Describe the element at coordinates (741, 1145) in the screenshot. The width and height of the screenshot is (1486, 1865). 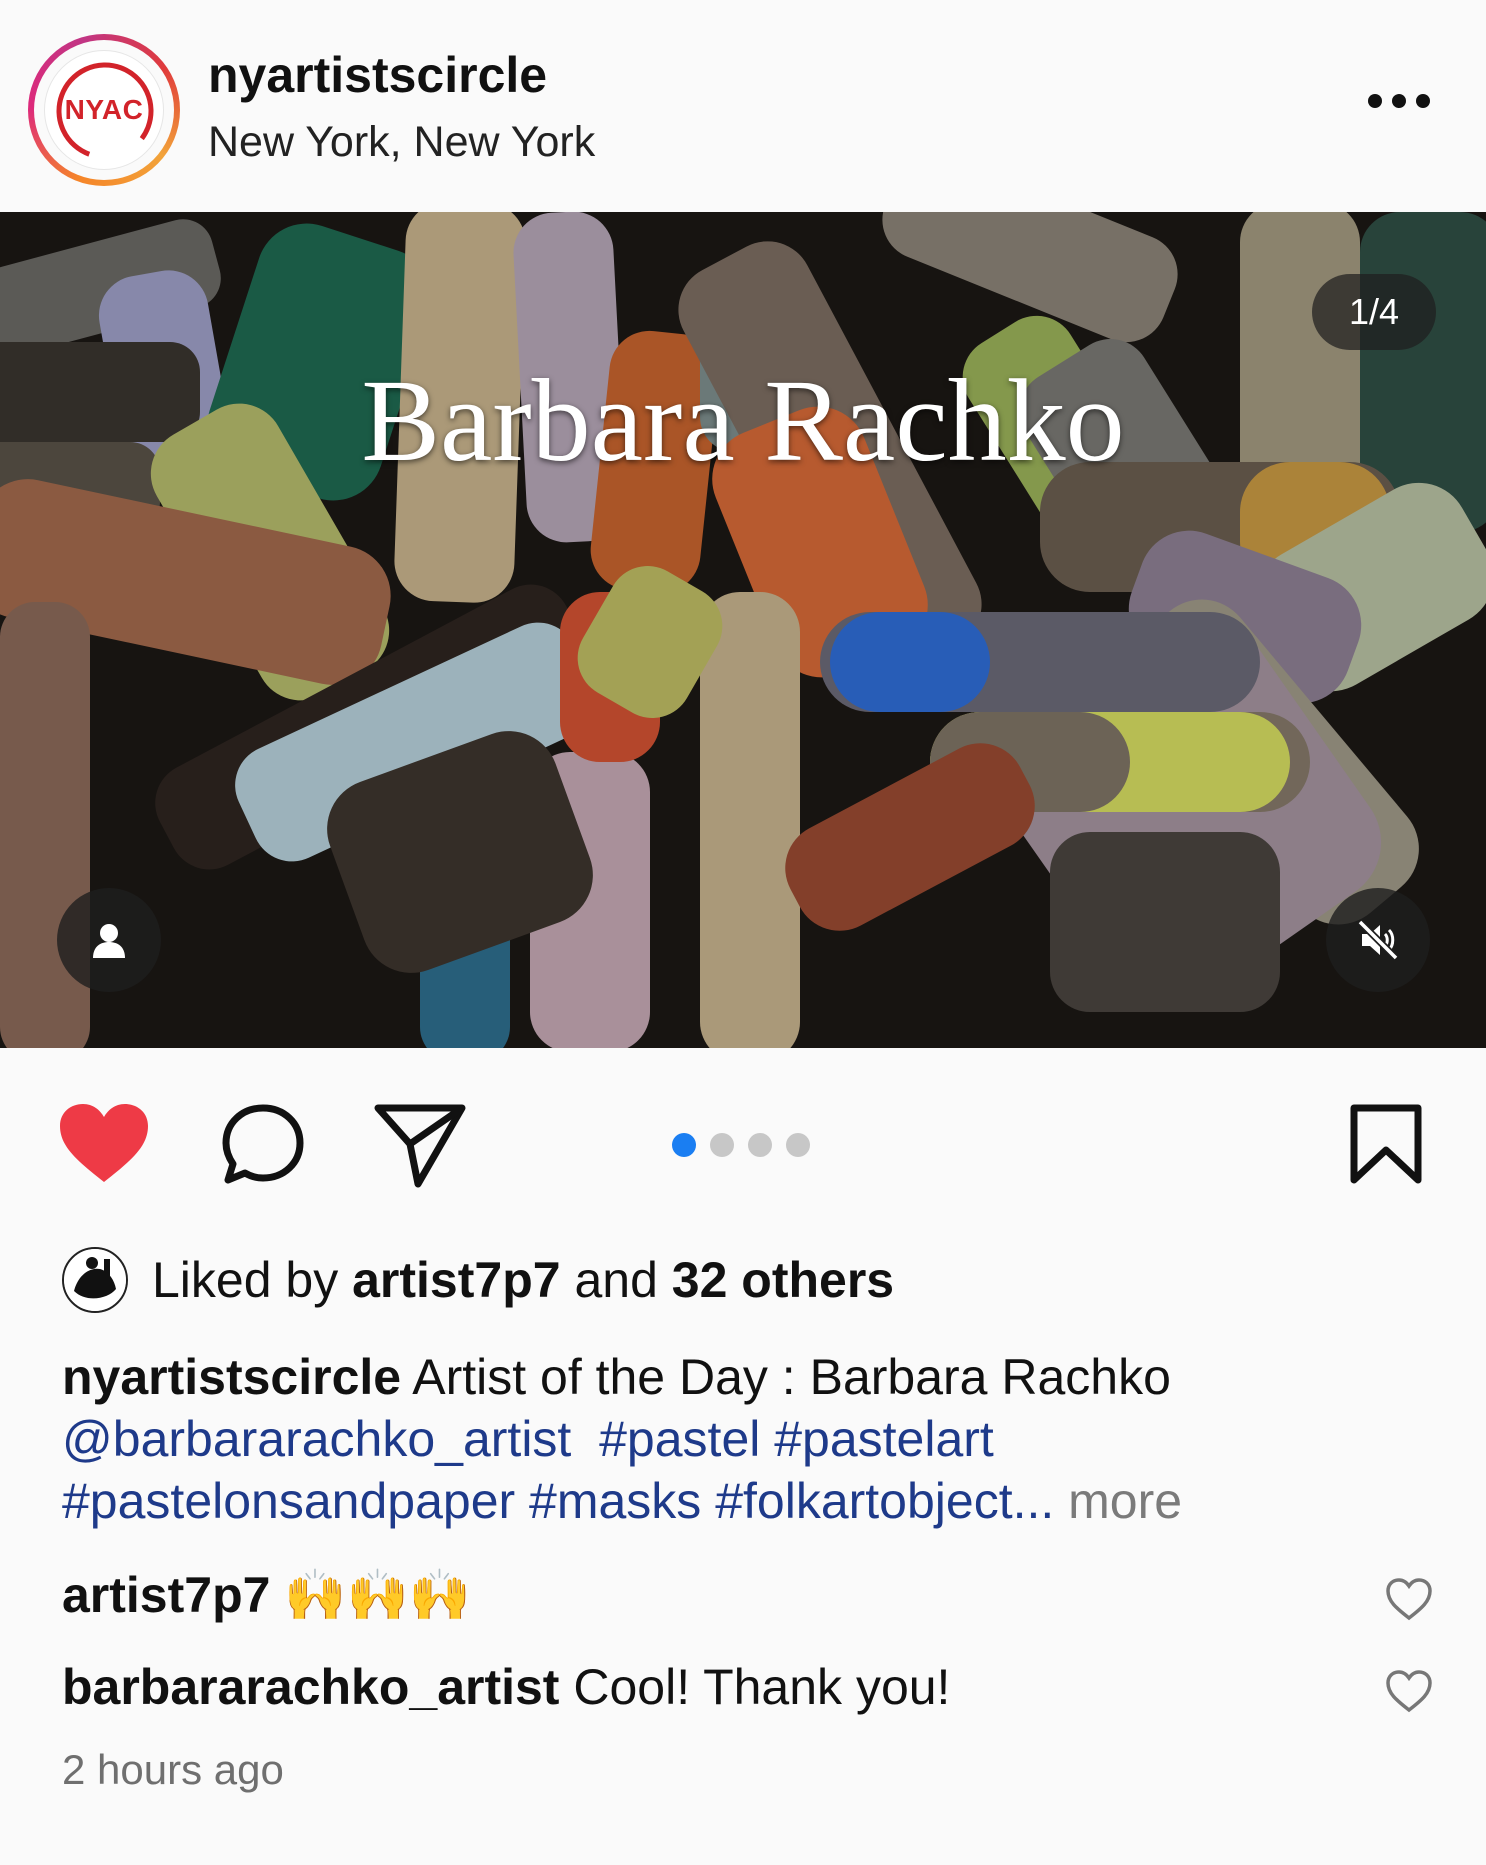
I see `carousel-pagination` at that location.